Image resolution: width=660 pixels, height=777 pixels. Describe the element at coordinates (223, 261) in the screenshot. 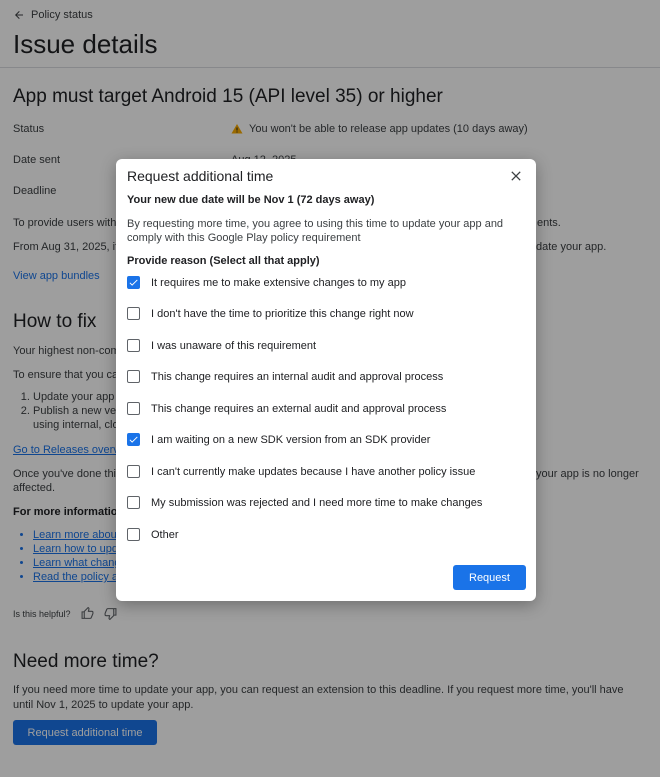

I see `reason-label: Provide reason (Select all that apply)` at that location.